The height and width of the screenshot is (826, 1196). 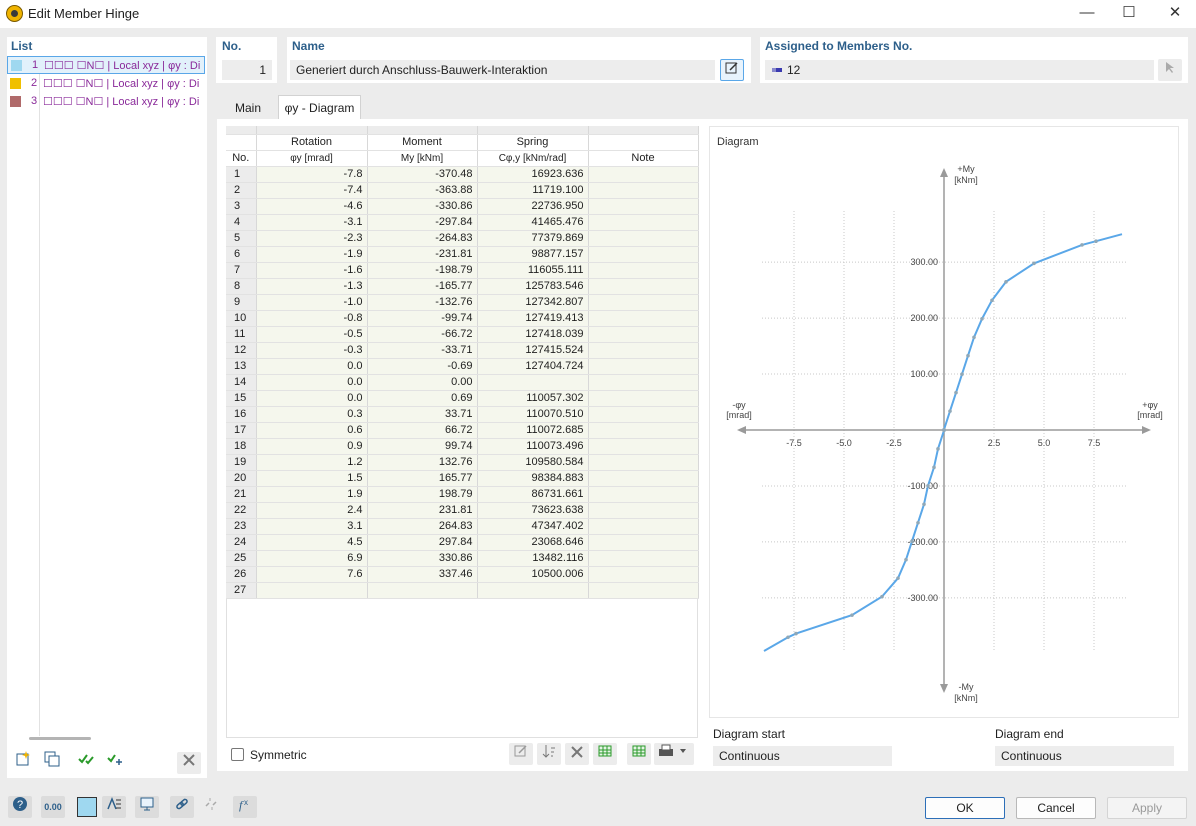 I want to click on table-row: 5 -2.3 -264.83 77379.869, so click(x=462, y=238).